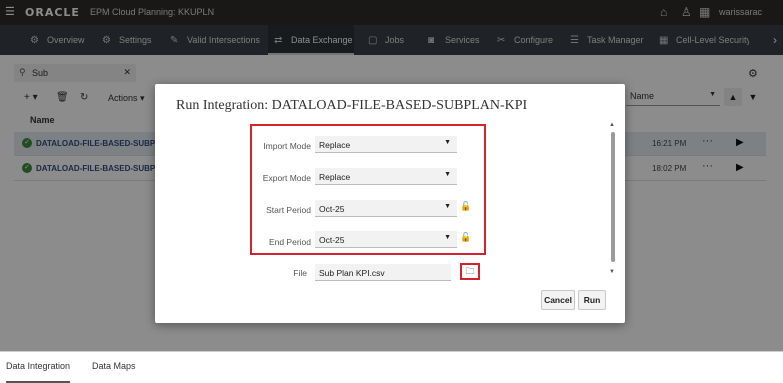 The image size is (783, 383). Describe the element at coordinates (287, 146) in the screenshot. I see `import-mode-label: Import Mode` at that location.